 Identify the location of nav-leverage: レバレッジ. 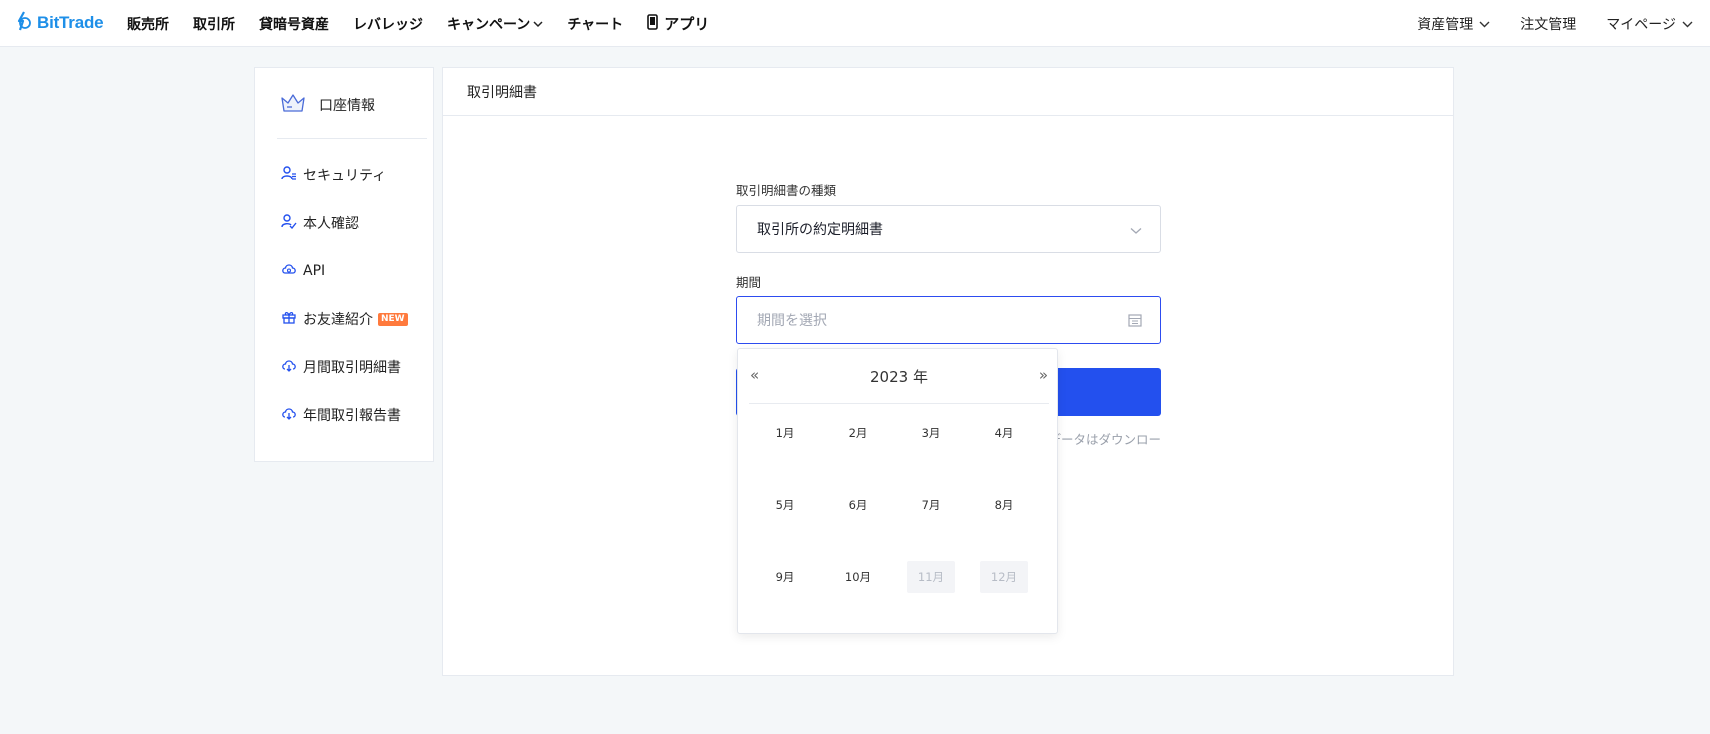
(388, 24).